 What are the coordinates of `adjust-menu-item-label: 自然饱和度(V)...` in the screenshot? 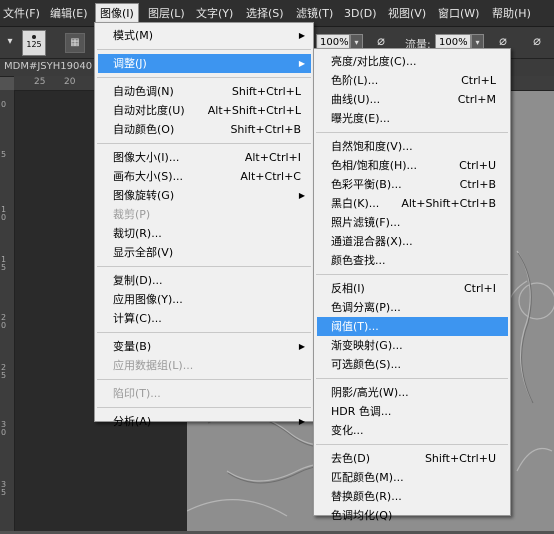 It's located at (372, 146).